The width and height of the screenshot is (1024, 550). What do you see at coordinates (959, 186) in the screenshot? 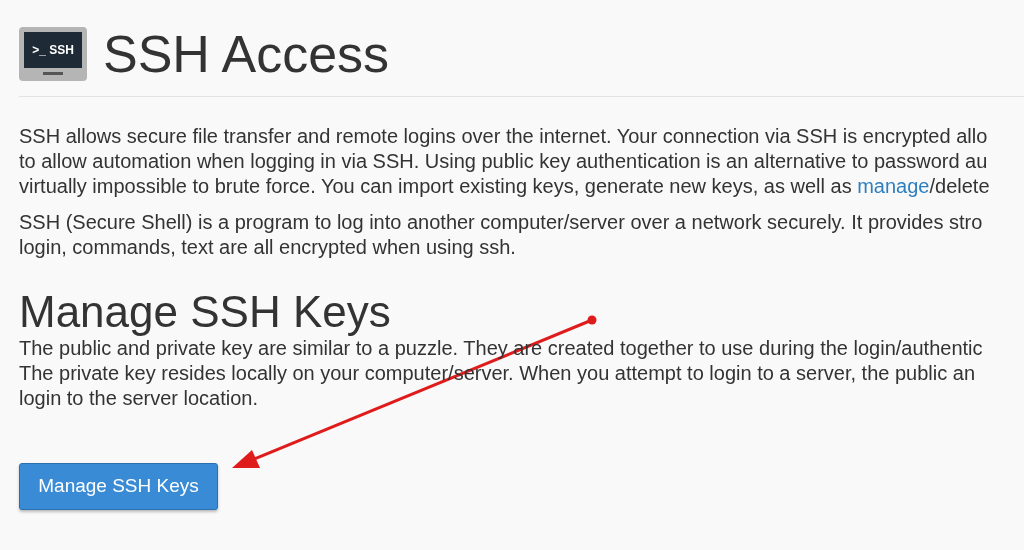
I see `intro-text-line: /delete` at bounding box center [959, 186].